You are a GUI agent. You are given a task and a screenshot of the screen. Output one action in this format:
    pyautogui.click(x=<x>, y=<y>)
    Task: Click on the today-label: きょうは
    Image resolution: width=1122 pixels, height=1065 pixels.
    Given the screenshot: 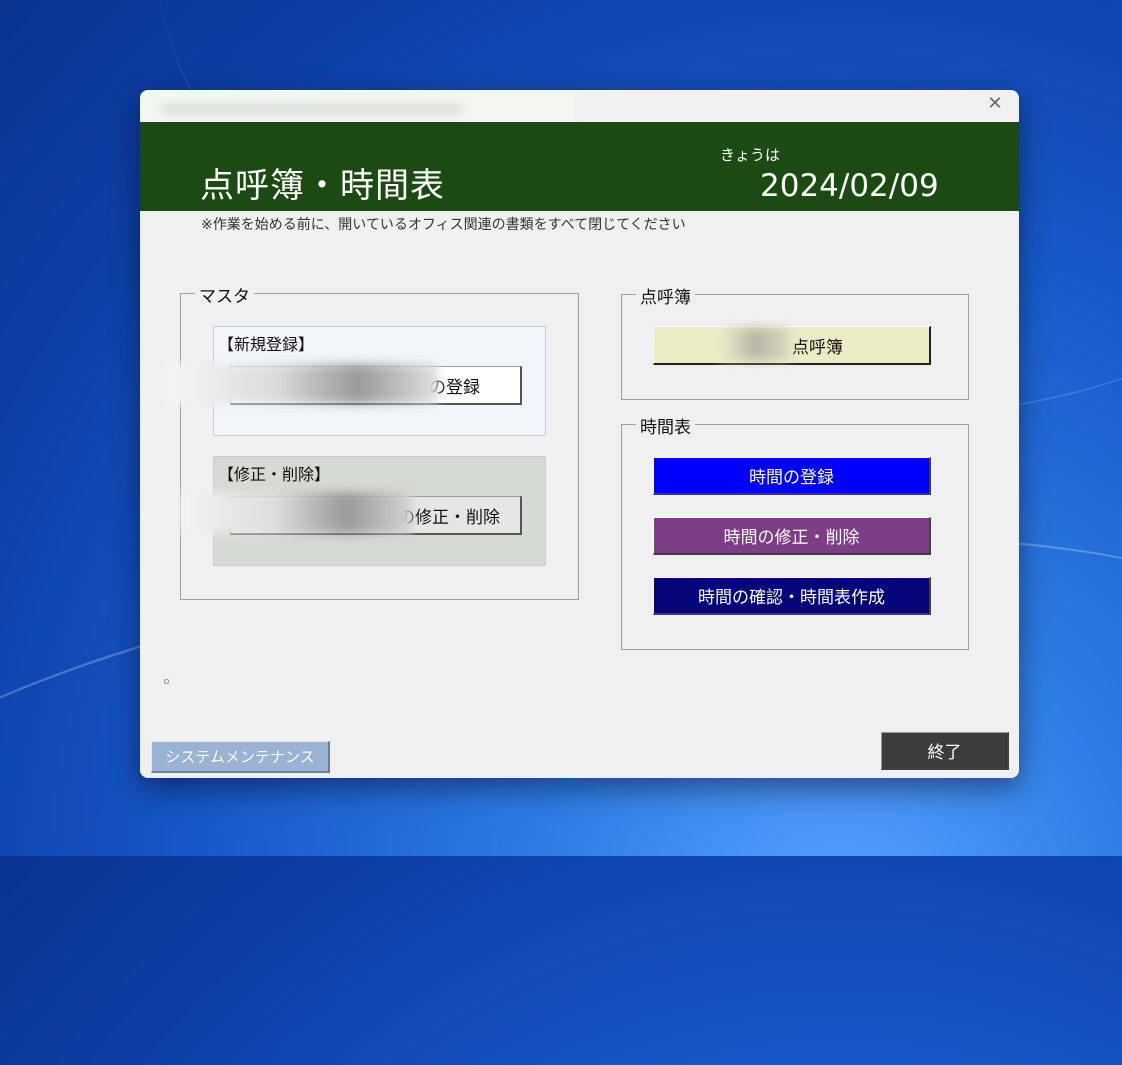 What is the action you would take?
    pyautogui.click(x=750, y=155)
    